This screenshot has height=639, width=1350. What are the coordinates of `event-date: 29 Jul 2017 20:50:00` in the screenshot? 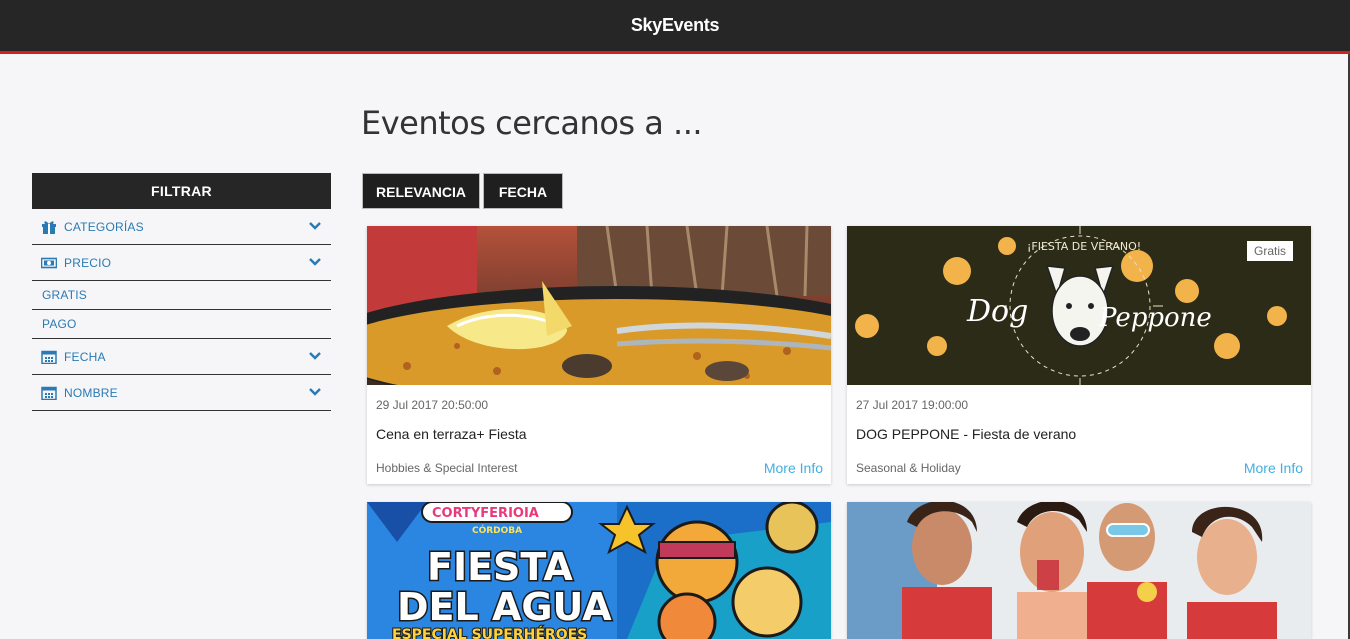 It's located at (432, 405).